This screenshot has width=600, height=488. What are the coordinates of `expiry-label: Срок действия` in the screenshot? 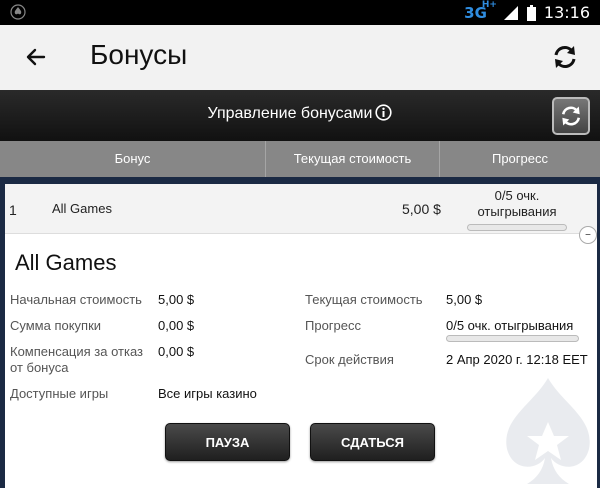 It's located at (349, 359).